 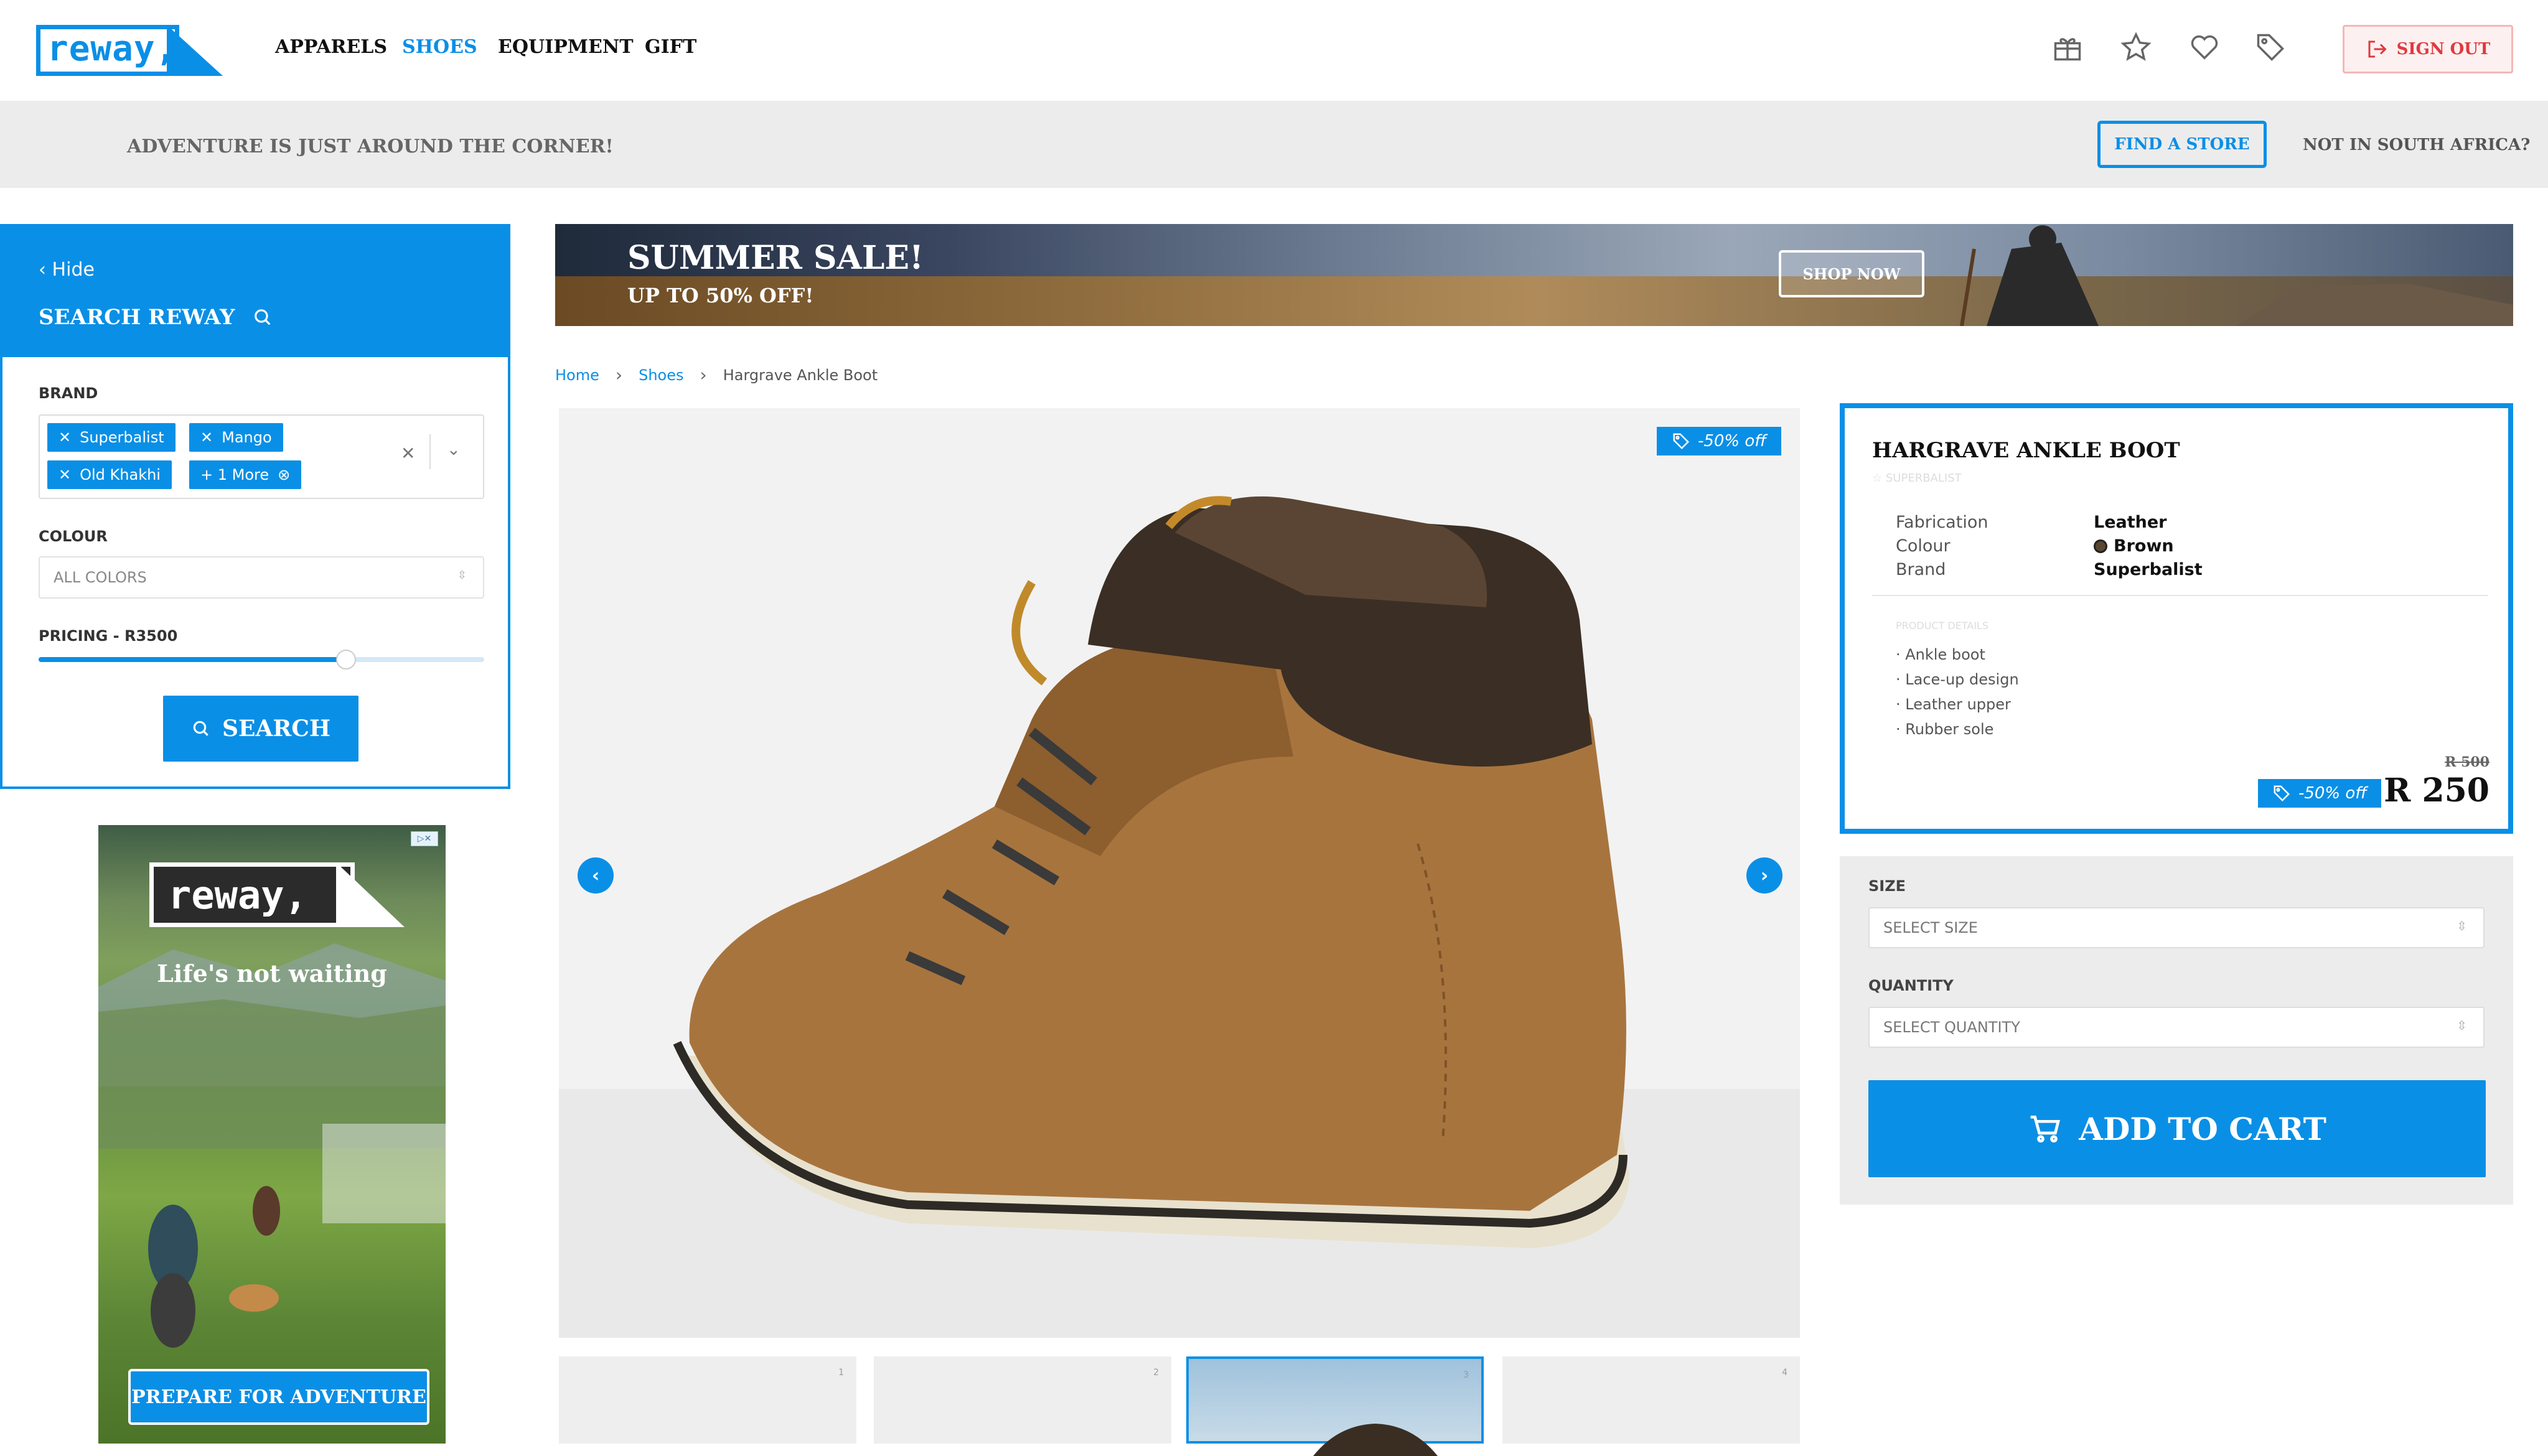 I want to click on quantity-label: QUANTITY, so click(x=1911, y=985).